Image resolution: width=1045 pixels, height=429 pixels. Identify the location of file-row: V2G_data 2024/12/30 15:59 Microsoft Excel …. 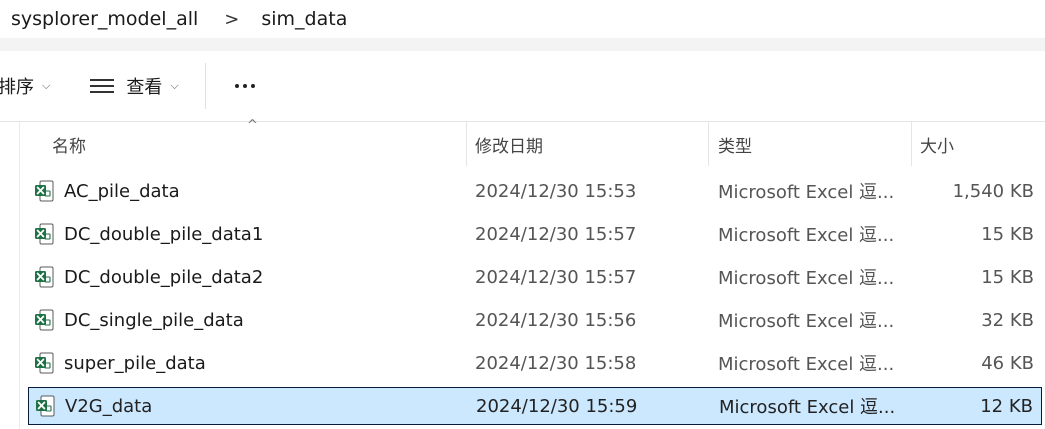
(535, 406).